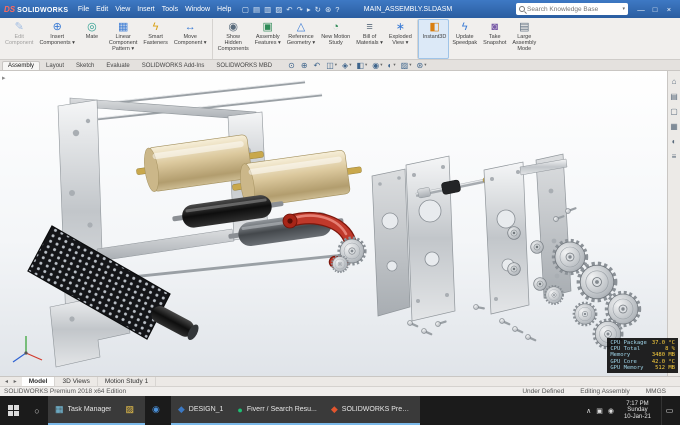  Describe the element at coordinates (655, 9) in the screenshot. I see `maximize-button: □` at that location.